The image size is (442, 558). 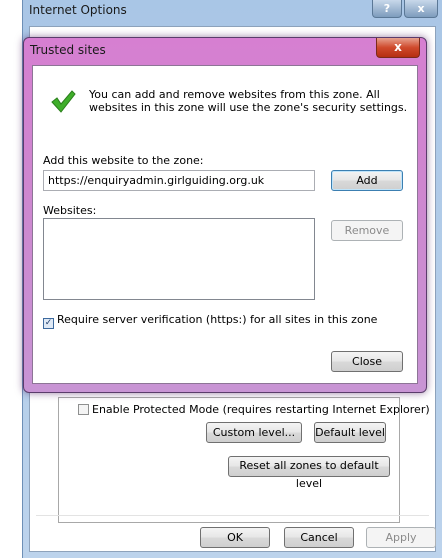 I want to click on checkmark-icon, so click(x=63, y=101).